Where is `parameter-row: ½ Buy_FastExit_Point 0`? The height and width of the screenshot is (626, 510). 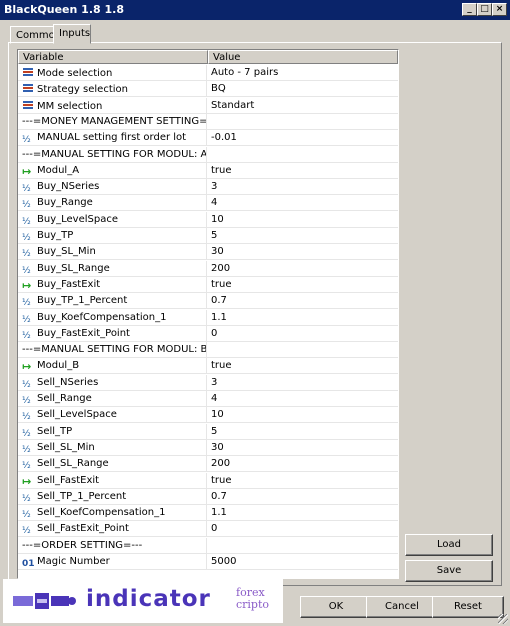
parameter-row: ½ Buy_FastExit_Point 0 is located at coordinates (208, 334).